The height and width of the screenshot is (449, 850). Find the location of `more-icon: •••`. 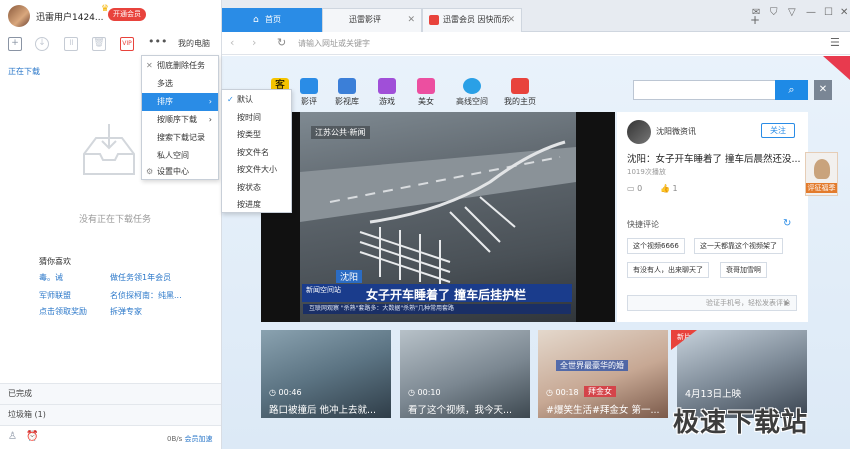

more-icon: ••• is located at coordinates (157, 41).